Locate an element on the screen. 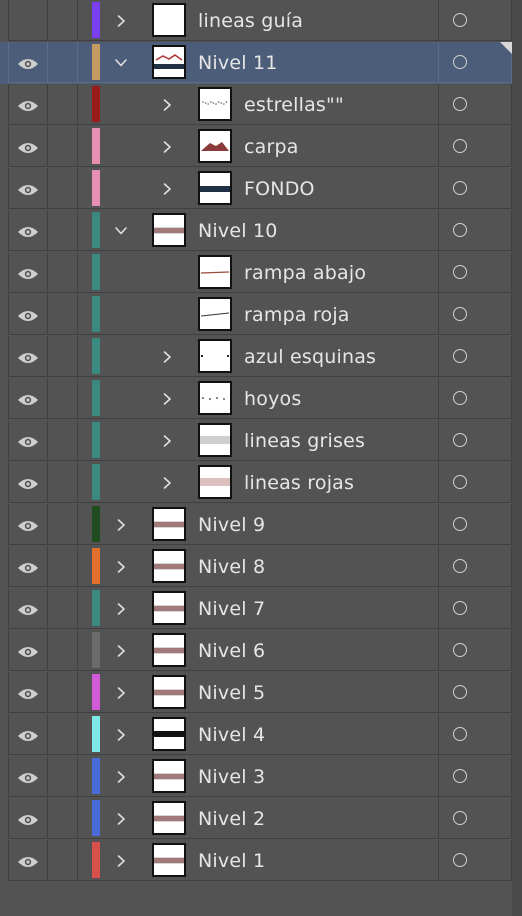 The image size is (522, 916). layer-name: azul esquinas is located at coordinates (310, 357).